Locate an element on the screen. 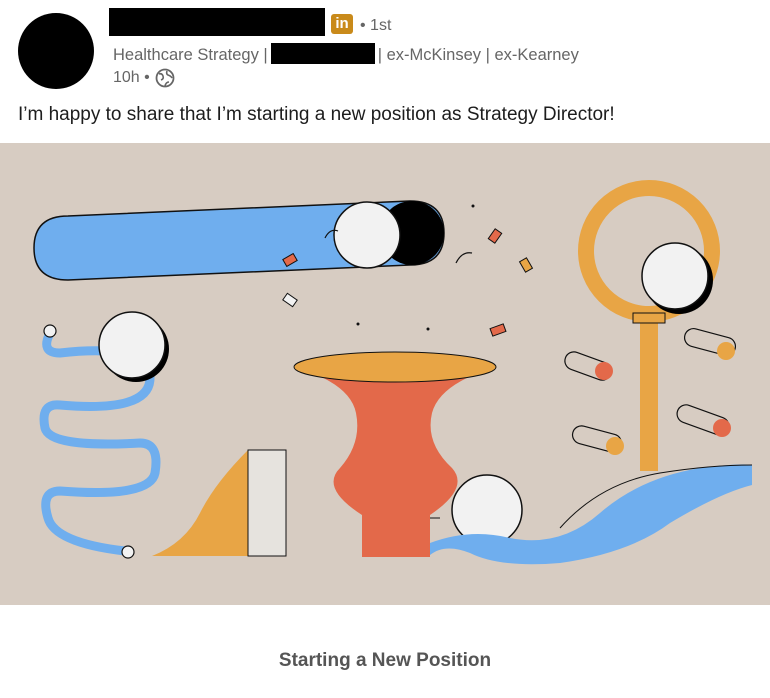  post-meta: 10h • is located at coordinates (144, 78).